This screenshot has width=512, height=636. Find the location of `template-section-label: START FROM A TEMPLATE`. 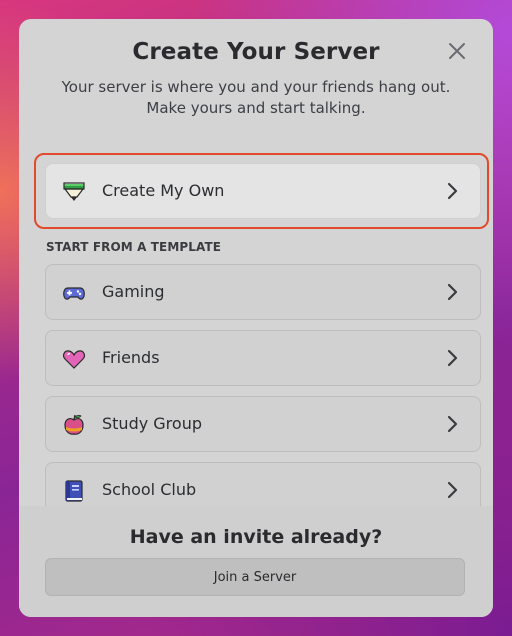

template-section-label: START FROM A TEMPLATE is located at coordinates (134, 247).